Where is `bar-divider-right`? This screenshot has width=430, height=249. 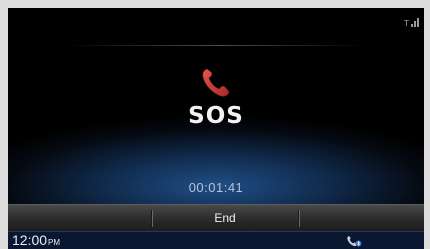 bar-divider-right is located at coordinates (298, 218).